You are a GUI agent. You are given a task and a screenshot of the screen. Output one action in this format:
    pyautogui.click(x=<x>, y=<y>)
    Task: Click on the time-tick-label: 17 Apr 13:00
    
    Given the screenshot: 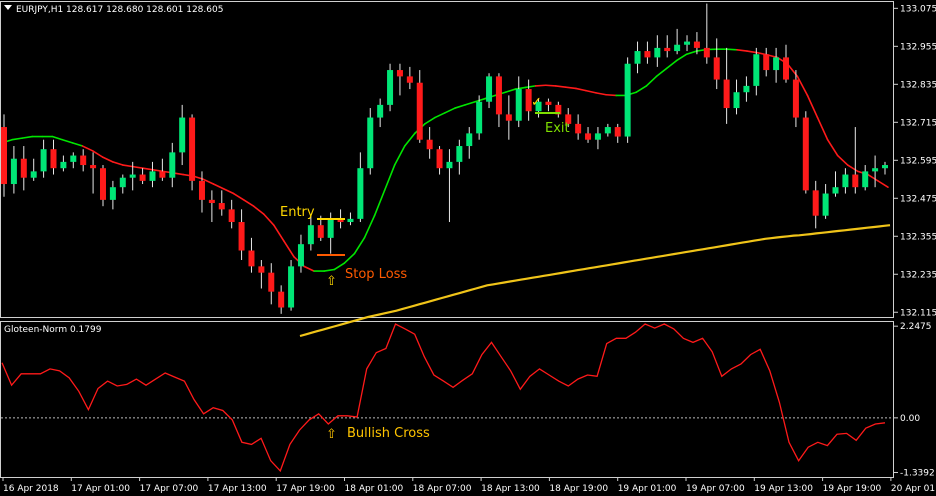 What is the action you would take?
    pyautogui.click(x=237, y=489)
    